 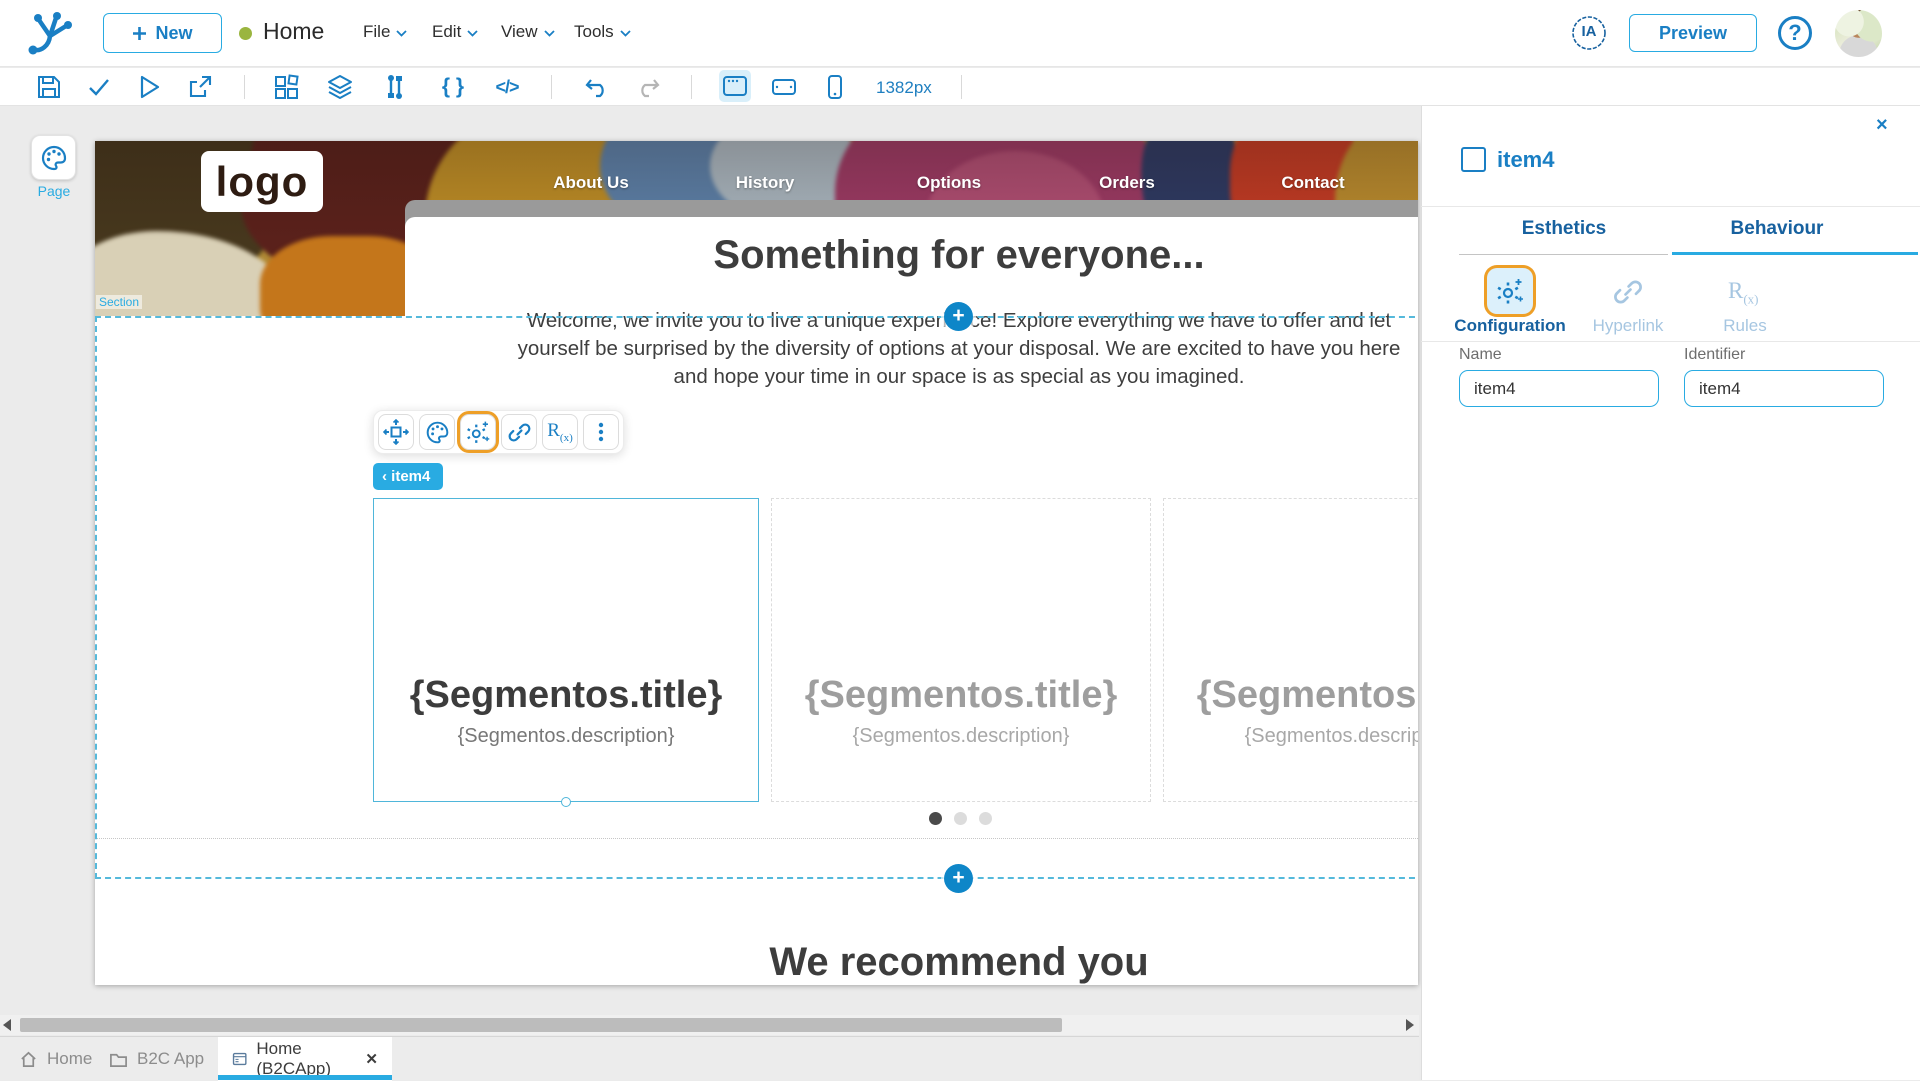 I want to click on save-icon, so click(x=49, y=87).